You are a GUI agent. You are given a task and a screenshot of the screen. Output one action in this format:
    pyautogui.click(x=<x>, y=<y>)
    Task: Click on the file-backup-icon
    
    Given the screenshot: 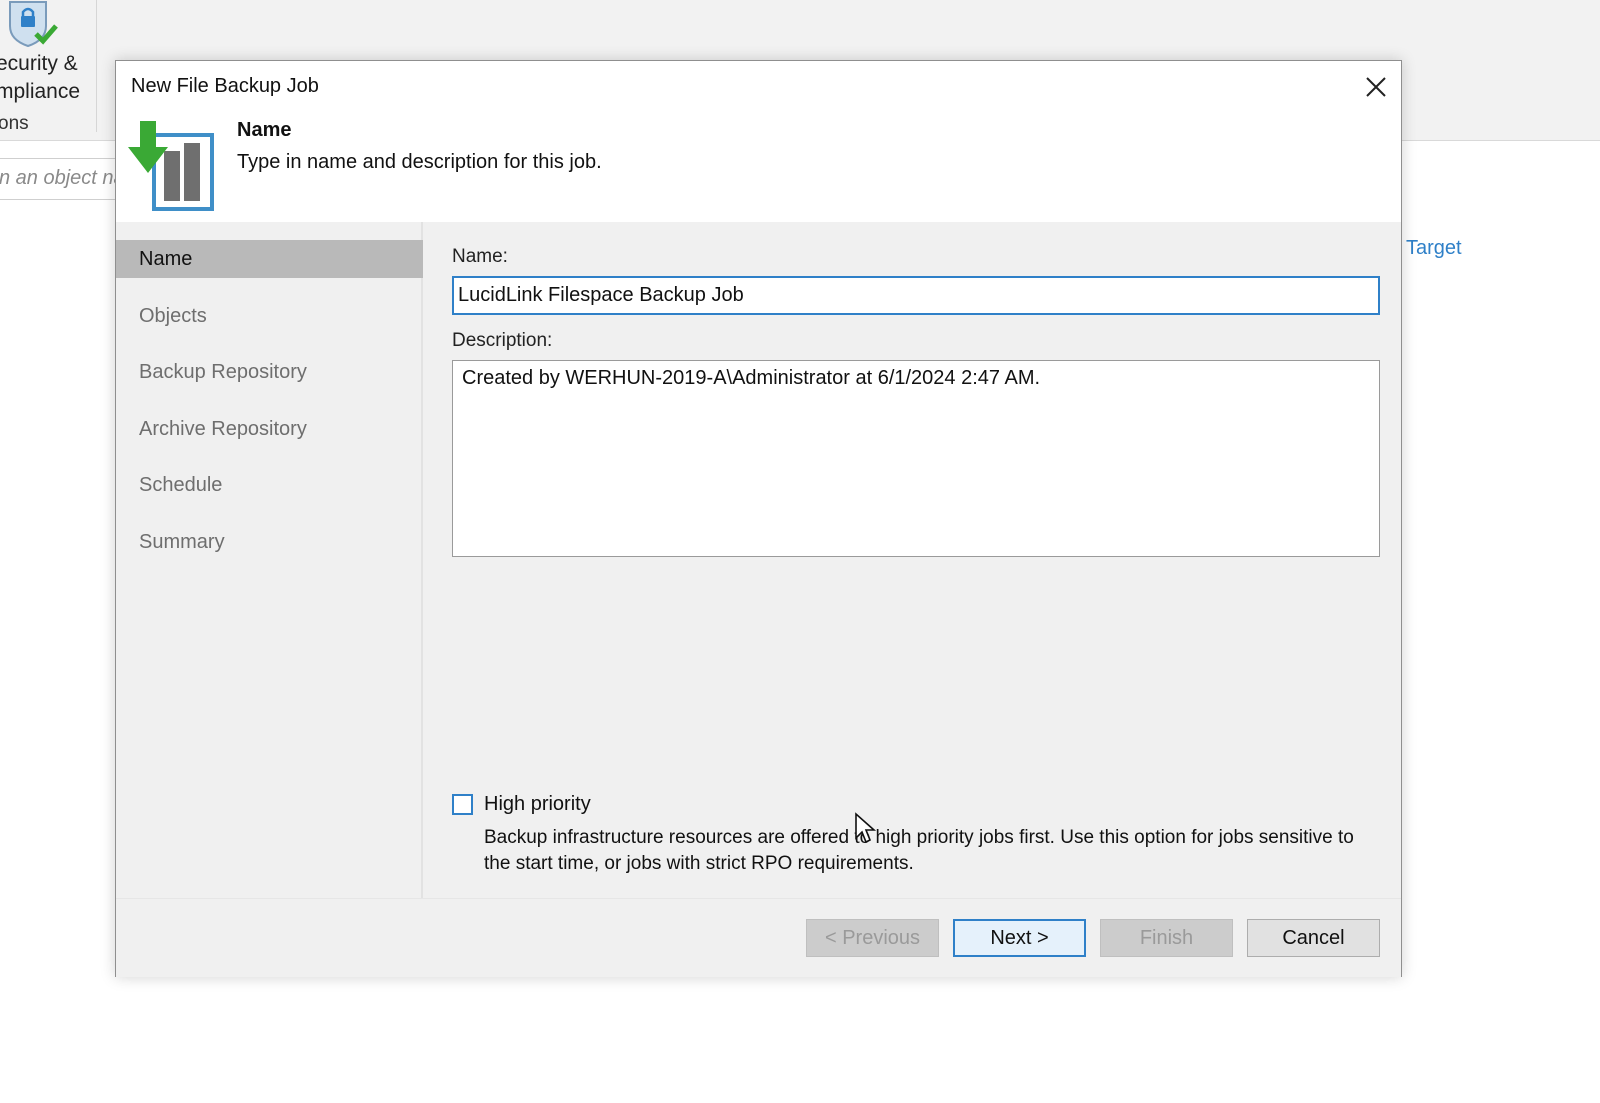 What is the action you would take?
    pyautogui.click(x=172, y=167)
    